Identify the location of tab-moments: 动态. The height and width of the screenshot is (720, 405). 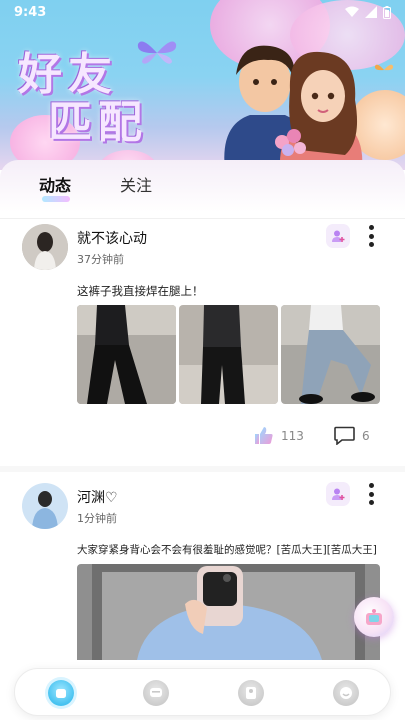
(55, 184).